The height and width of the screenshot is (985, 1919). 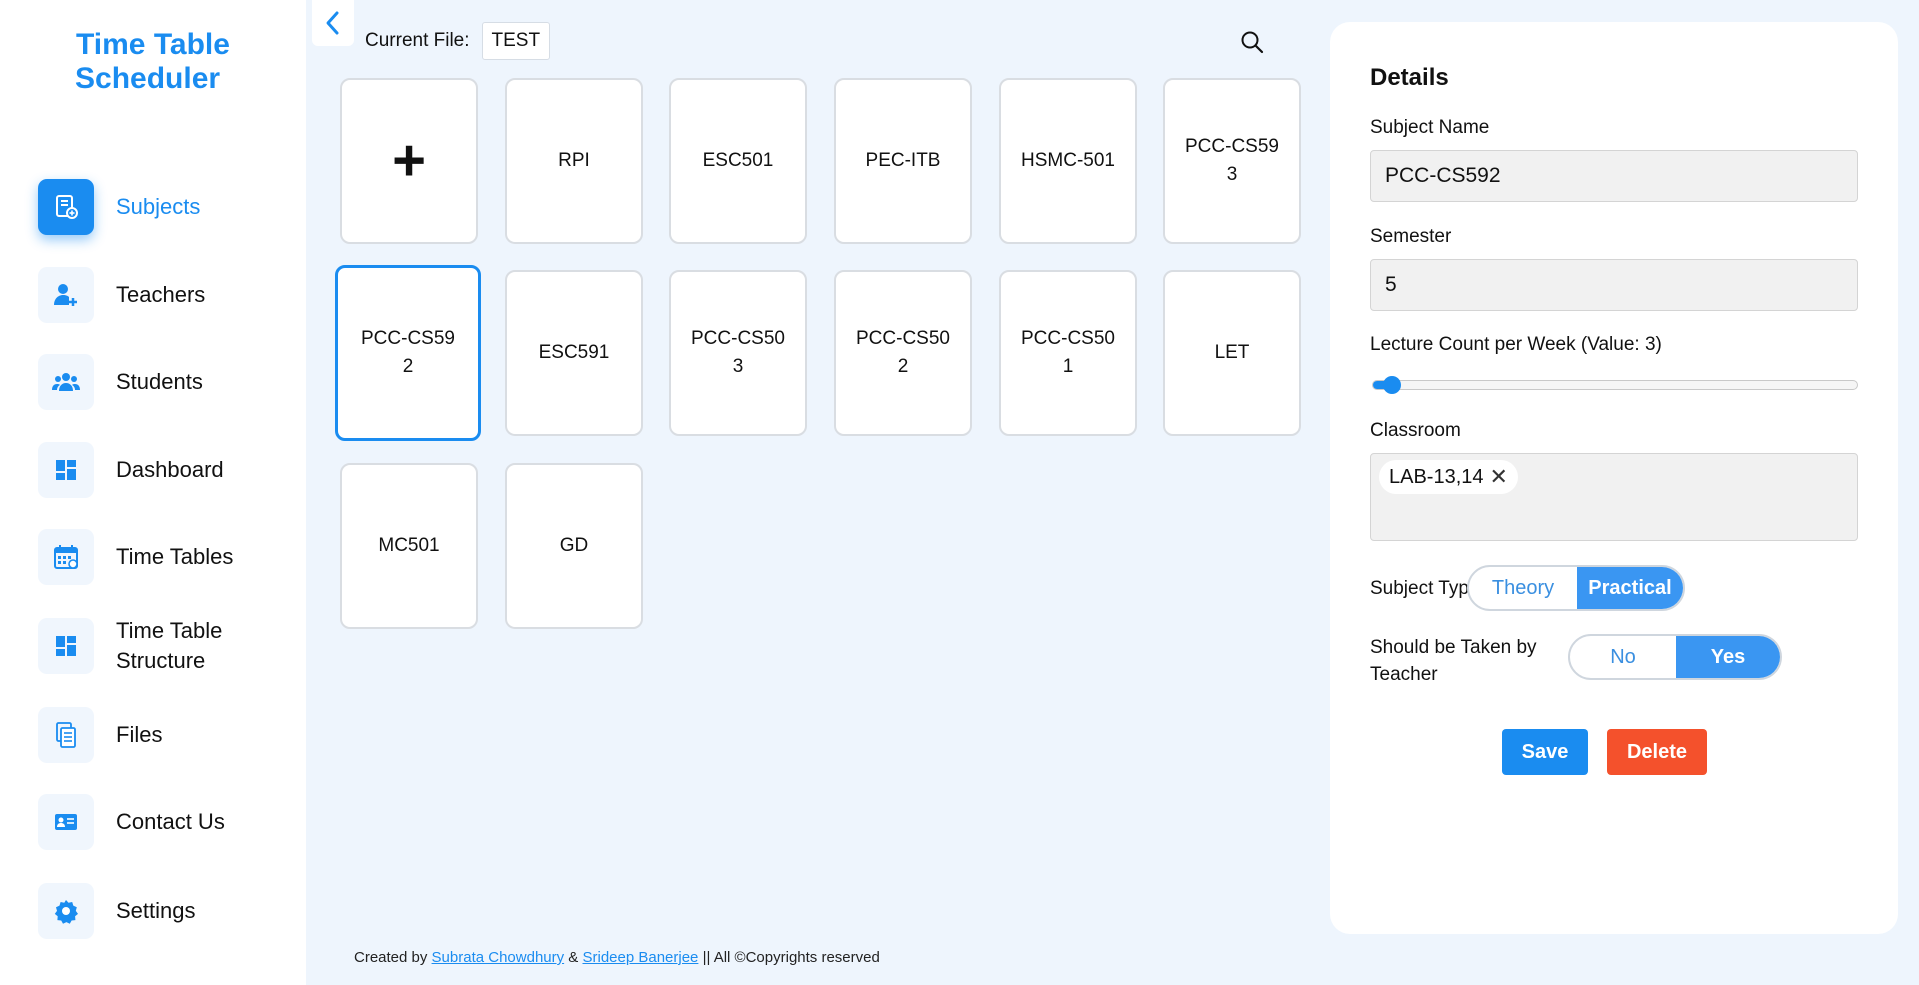 I want to click on footer-amp: &, so click(x=573, y=957).